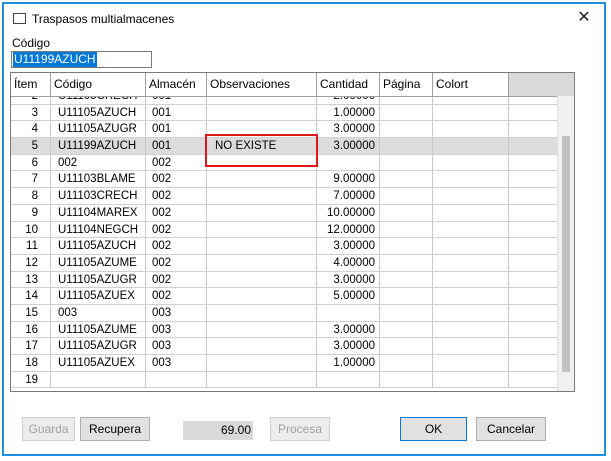 This screenshot has width=611, height=461. I want to click on table-row: 10 U11104NEGCH 002 12.00000, so click(292, 230).